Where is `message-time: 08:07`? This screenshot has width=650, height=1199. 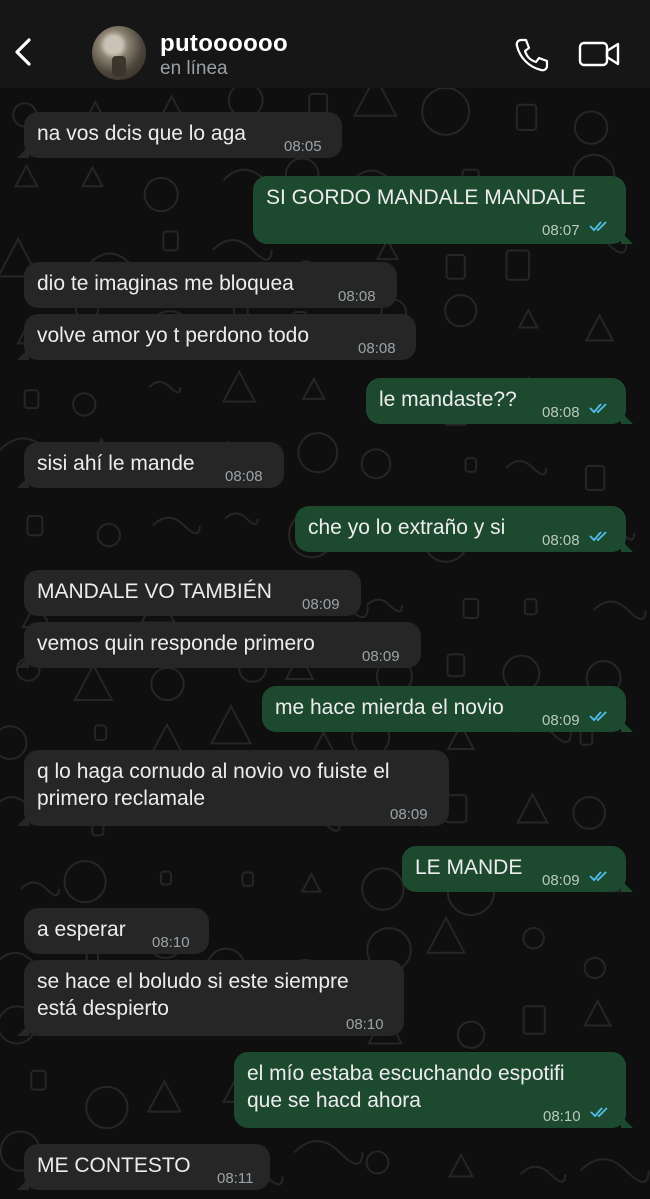
message-time: 08:07 is located at coordinates (561, 230).